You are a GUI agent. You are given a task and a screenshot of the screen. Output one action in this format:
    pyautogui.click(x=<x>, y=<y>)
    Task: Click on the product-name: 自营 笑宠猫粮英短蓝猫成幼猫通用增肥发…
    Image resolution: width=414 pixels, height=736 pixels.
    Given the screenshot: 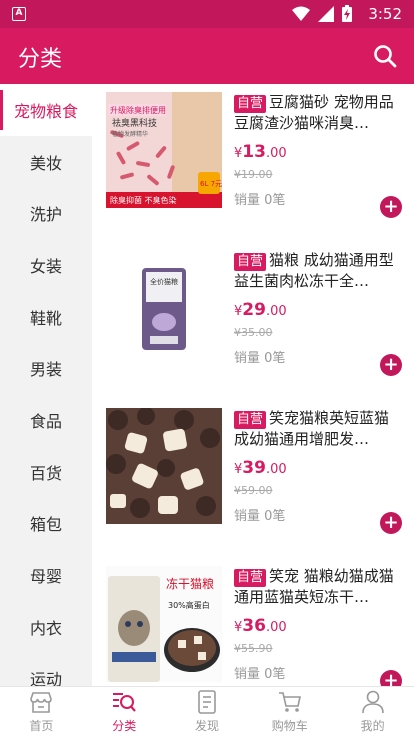 What is the action you would take?
    pyautogui.click(x=318, y=428)
    